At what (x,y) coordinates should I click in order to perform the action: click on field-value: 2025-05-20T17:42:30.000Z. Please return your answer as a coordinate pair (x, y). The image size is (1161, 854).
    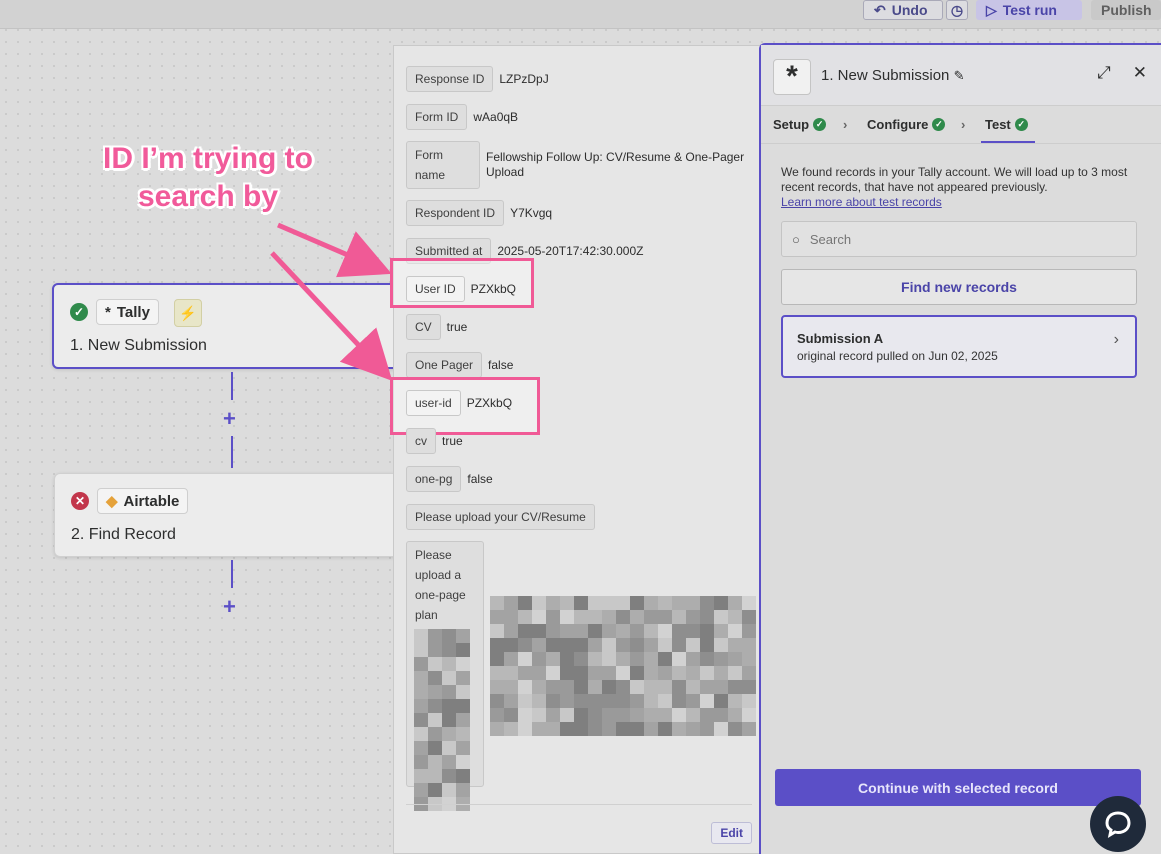
    Looking at the image, I should click on (570, 251).